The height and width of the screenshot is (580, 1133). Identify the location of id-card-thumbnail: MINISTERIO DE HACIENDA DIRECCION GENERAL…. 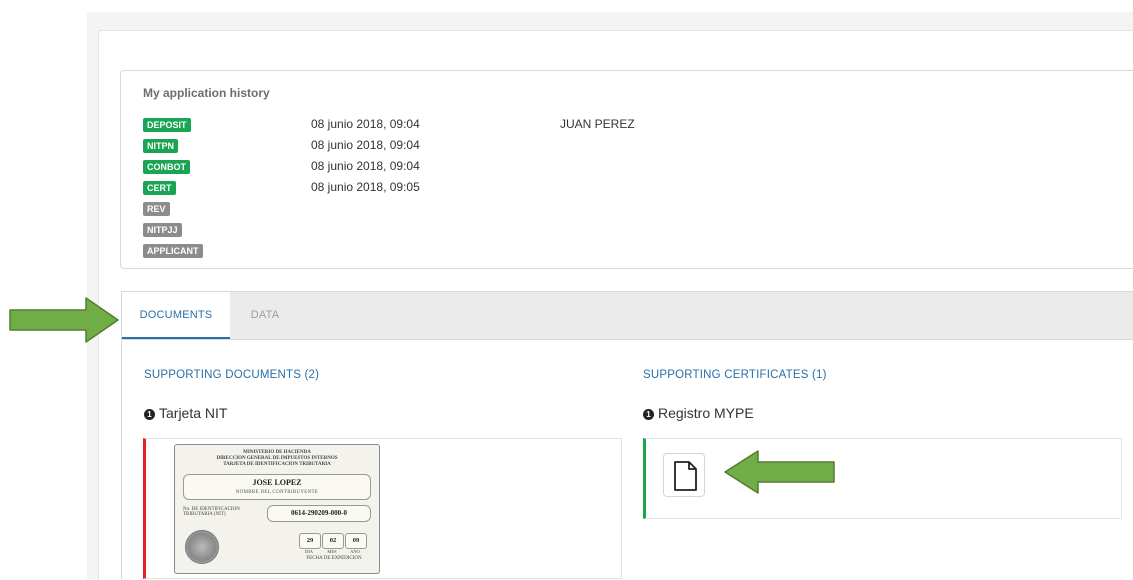
(277, 509).